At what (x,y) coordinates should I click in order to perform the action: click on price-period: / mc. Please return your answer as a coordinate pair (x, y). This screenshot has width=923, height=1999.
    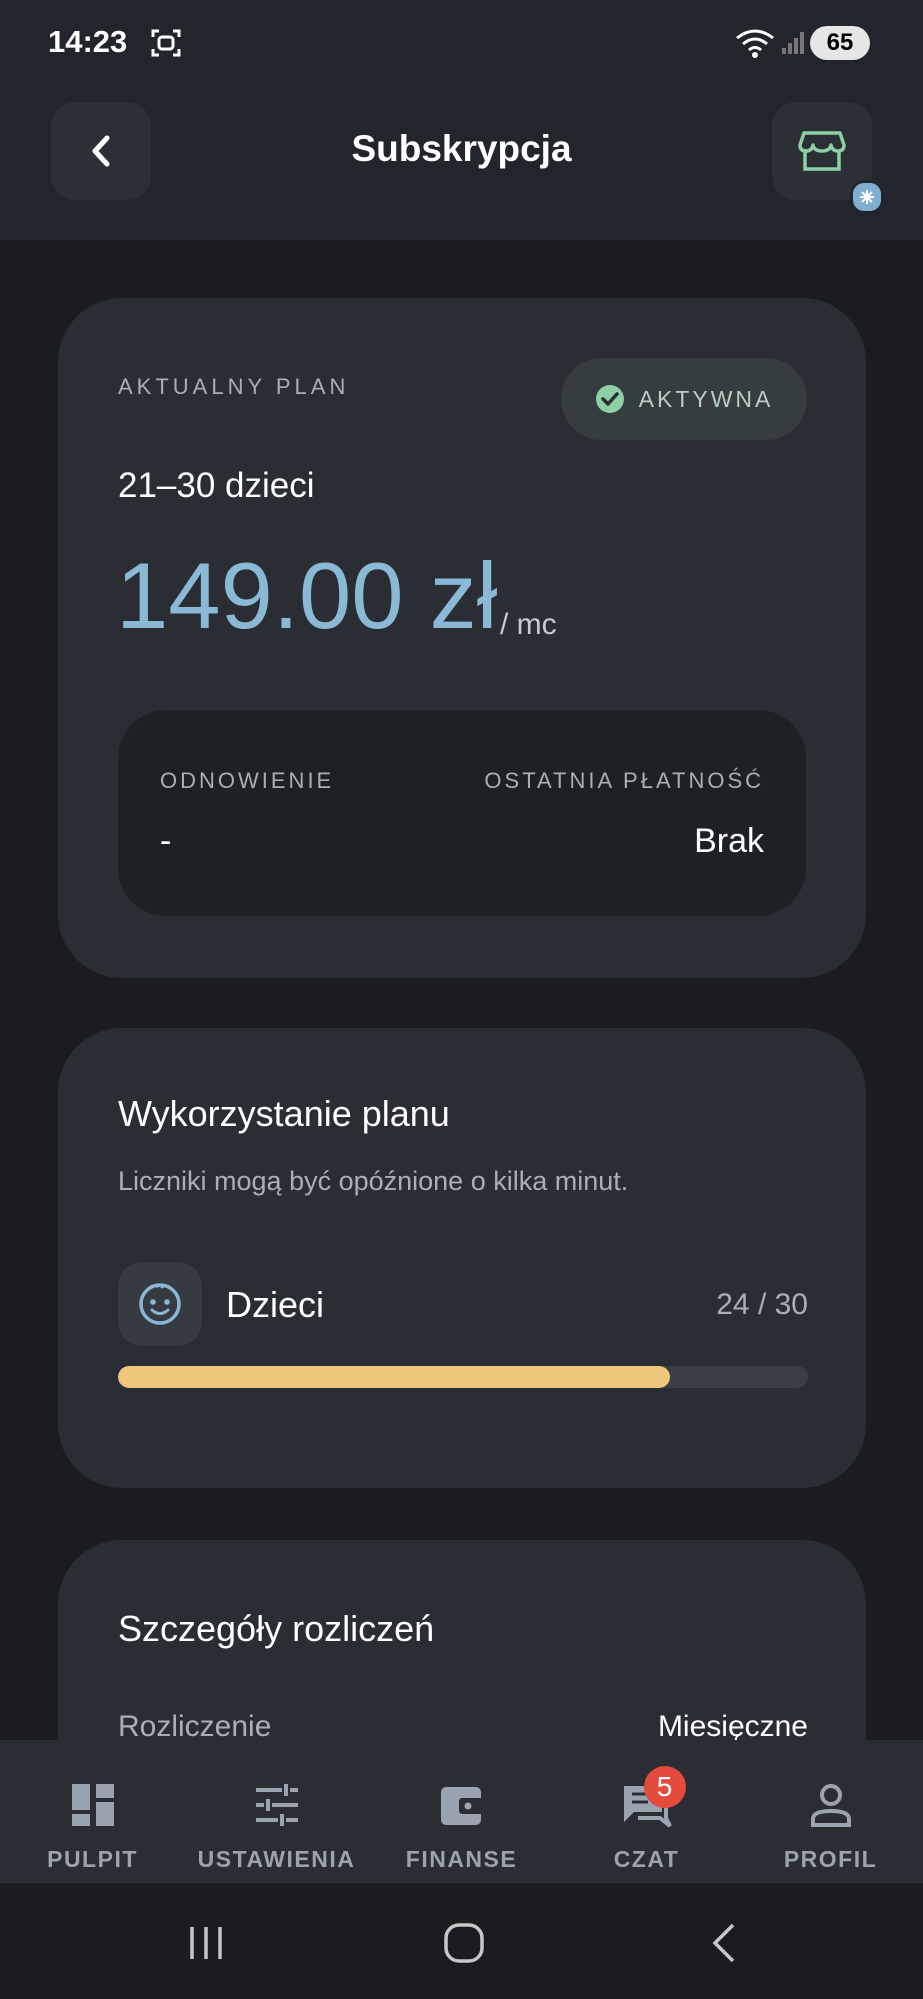
    Looking at the image, I should click on (528, 624).